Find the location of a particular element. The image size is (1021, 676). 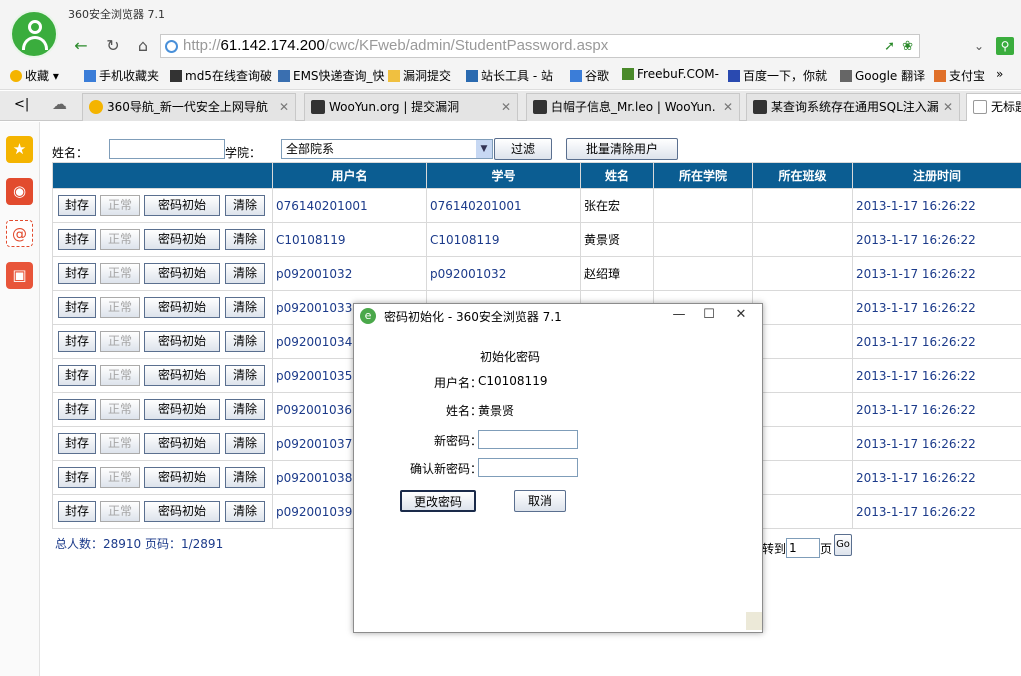

tab-item: 360导航_新一代安全上网导航 ✕ is located at coordinates (189, 107).